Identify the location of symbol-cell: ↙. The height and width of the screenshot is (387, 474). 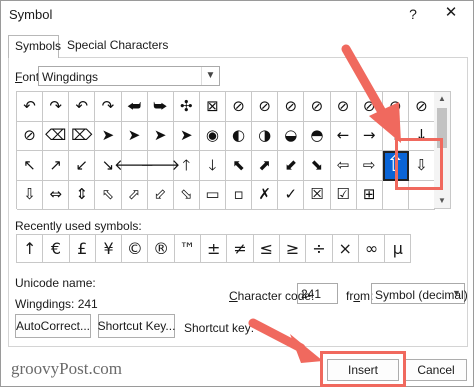
(82, 166).